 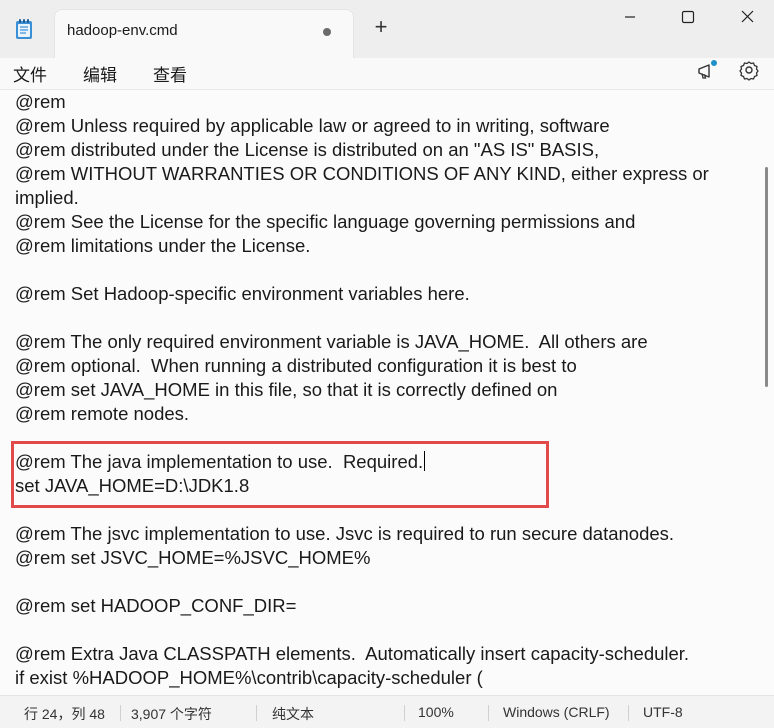 I want to click on cursor-position: 行 24，列 48, so click(x=64, y=714).